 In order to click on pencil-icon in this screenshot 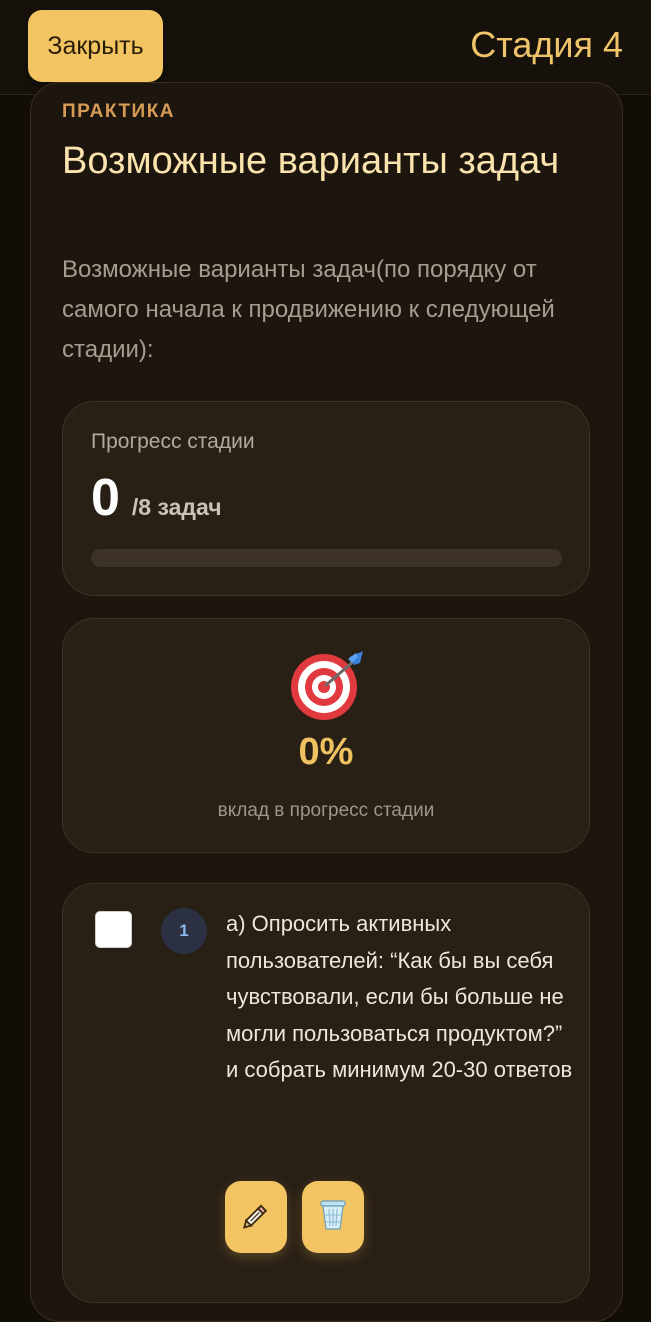, I will do `click(256, 1217)`.